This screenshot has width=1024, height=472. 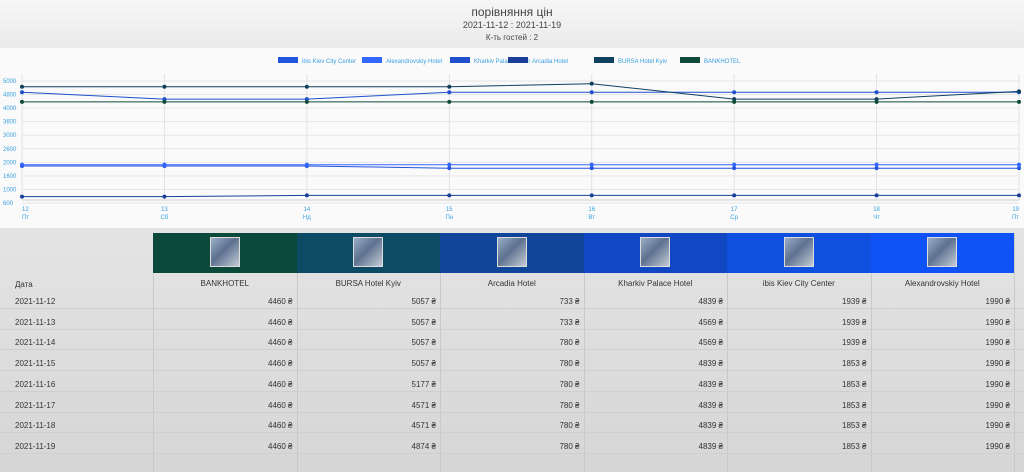 I want to click on price-cell: 4569 ₴, so click(x=710, y=343).